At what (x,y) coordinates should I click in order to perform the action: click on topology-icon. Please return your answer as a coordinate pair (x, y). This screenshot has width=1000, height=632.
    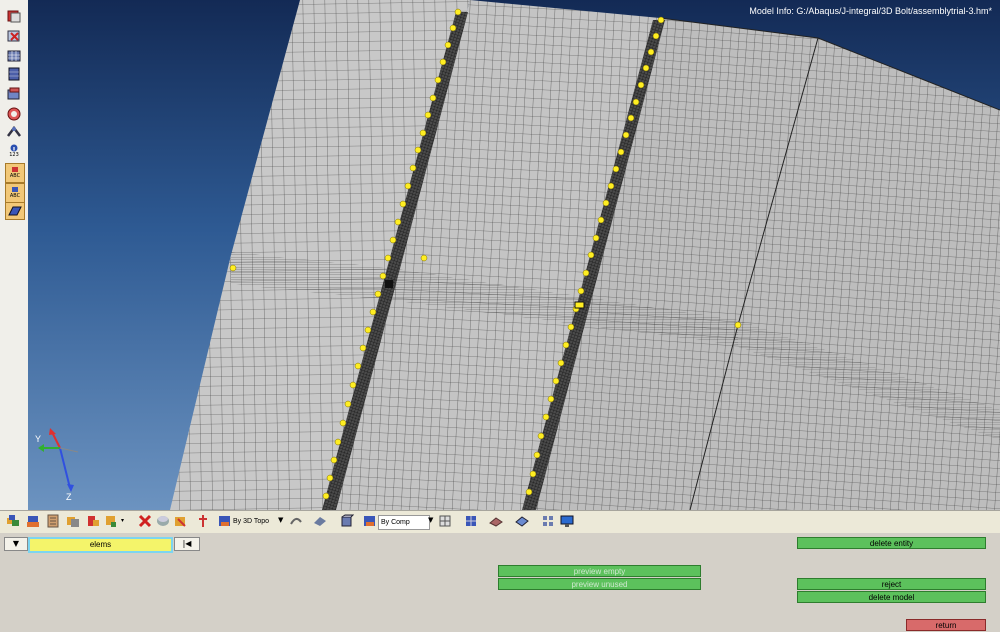
    Looking at the image, I should click on (203, 521).